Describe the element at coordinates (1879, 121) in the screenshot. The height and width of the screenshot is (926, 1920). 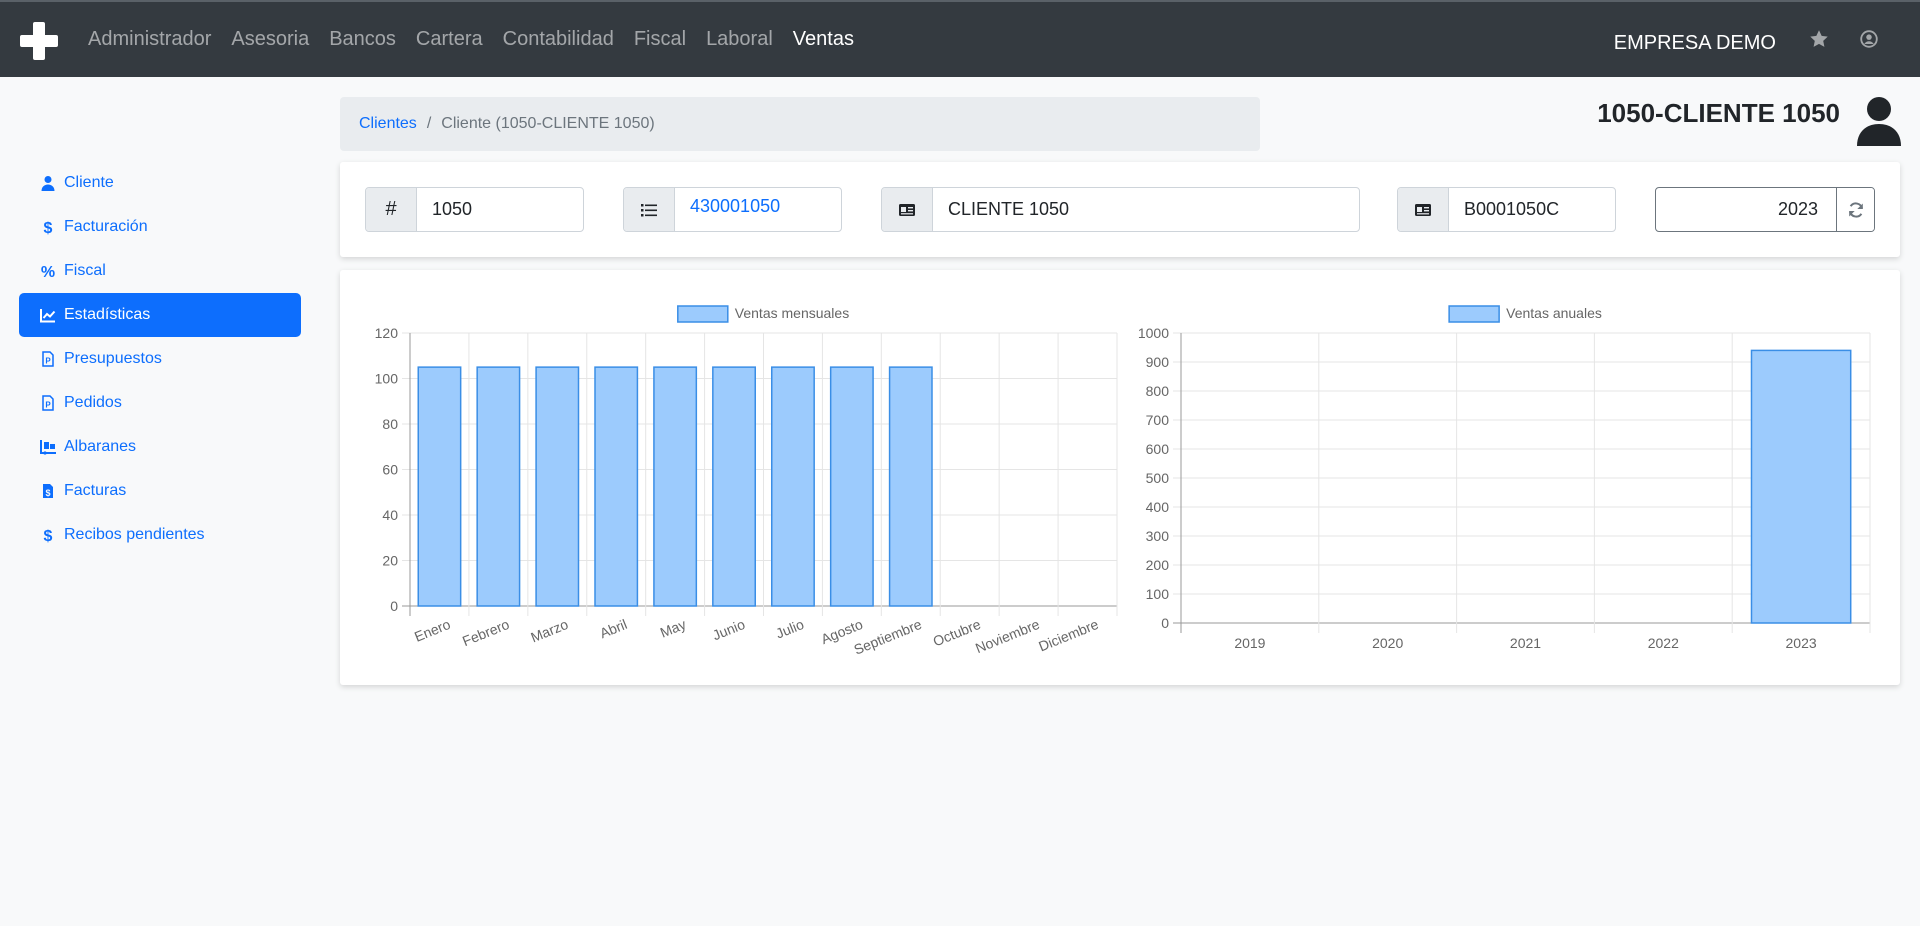
I see `user-avatar-icon` at that location.